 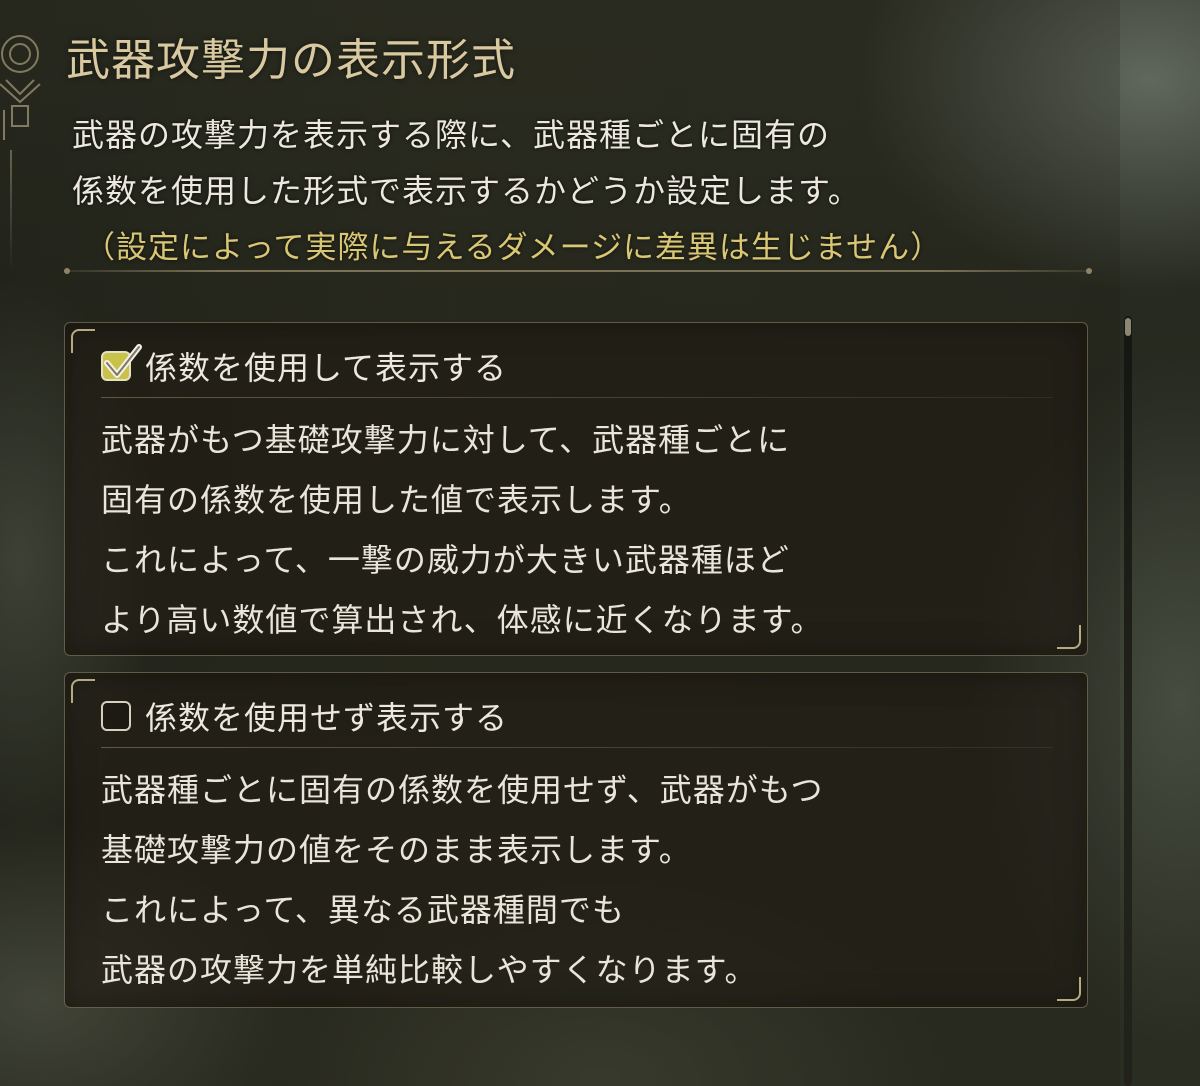 What do you see at coordinates (327, 718) in the screenshot?
I see `option-label: 係数を使用せず表示する` at bounding box center [327, 718].